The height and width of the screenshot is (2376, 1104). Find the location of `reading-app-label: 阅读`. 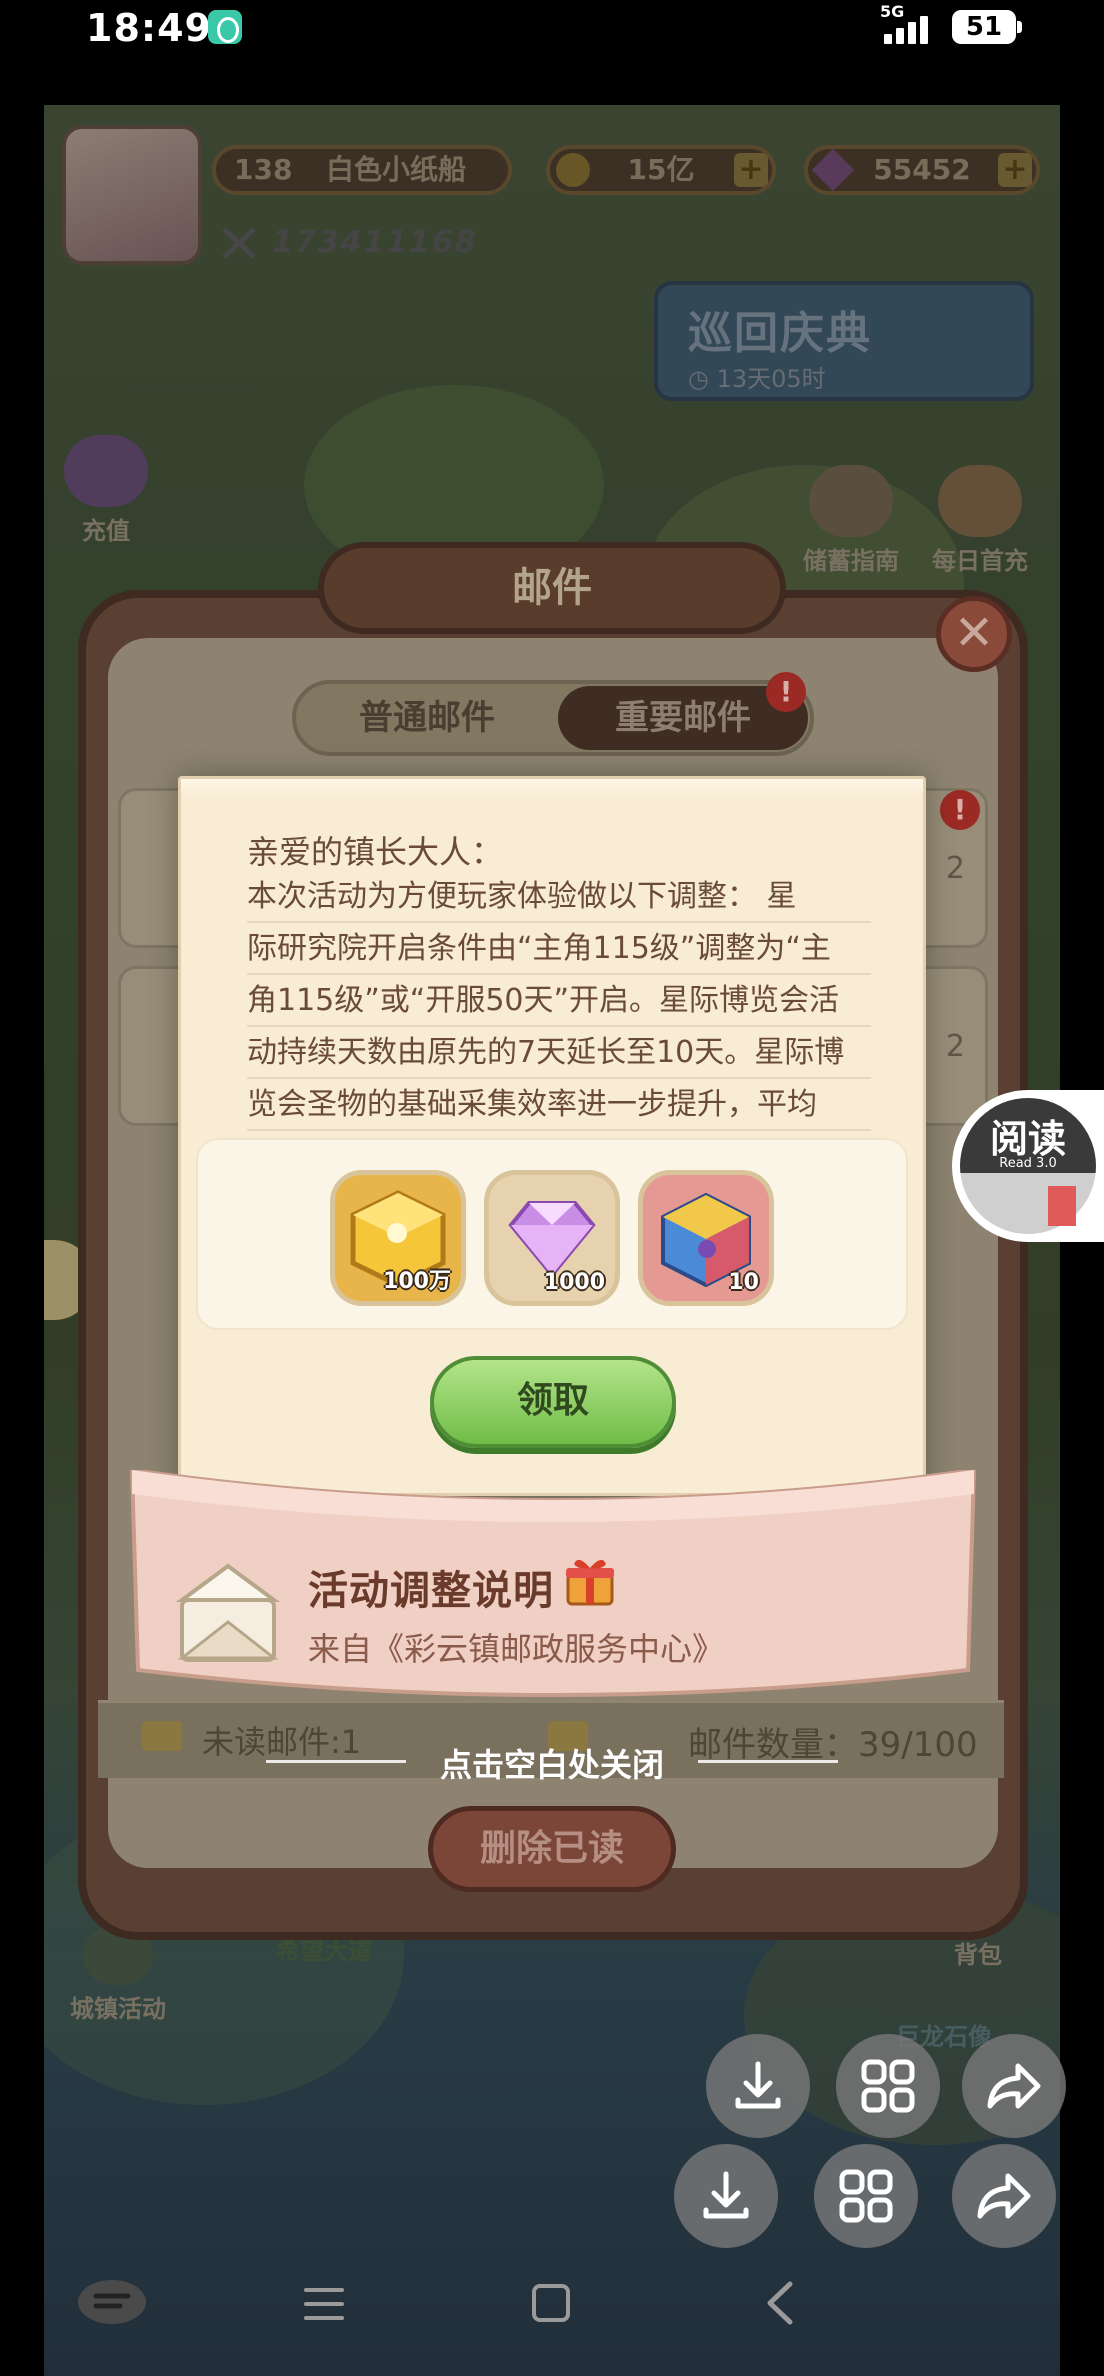

reading-app-label: 阅读 is located at coordinates (1027, 1139).